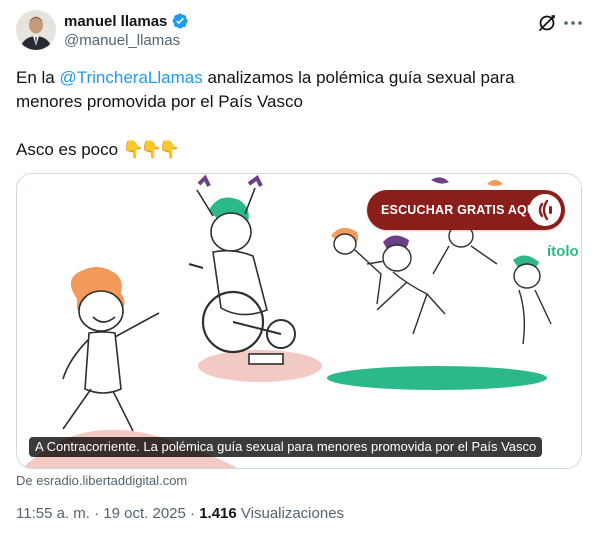 The width and height of the screenshot is (612, 537). Describe the element at coordinates (547, 23) in the screenshot. I see `grok-icon` at that location.